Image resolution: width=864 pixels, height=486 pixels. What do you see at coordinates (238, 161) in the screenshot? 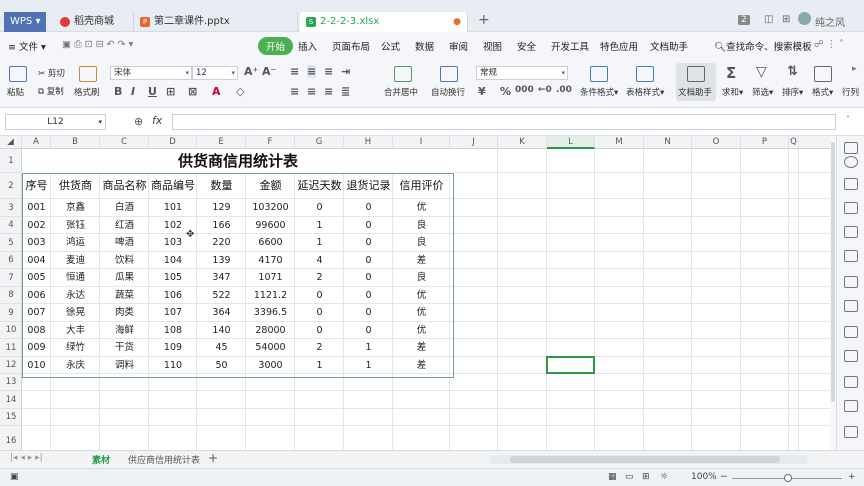
I see `sheet-title: 供货商信用统计表` at bounding box center [238, 161].